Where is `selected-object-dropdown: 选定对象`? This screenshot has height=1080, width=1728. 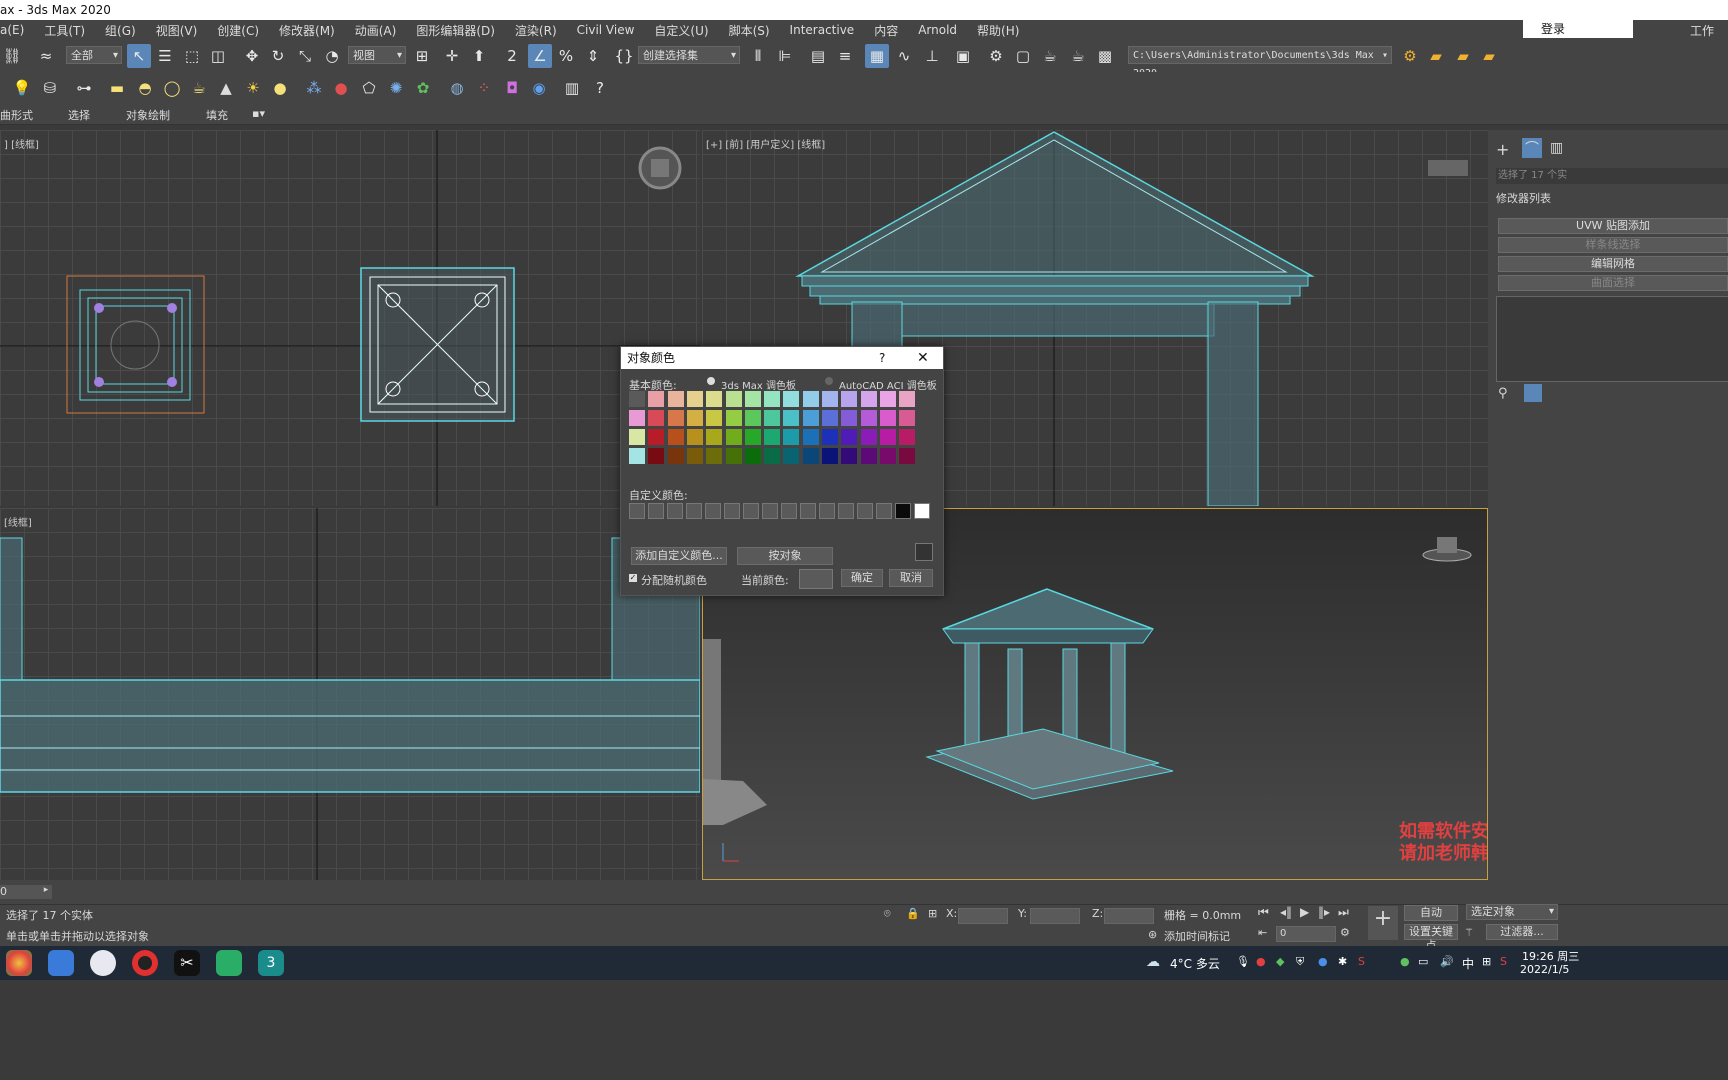 selected-object-dropdown: 选定对象 is located at coordinates (1512, 912).